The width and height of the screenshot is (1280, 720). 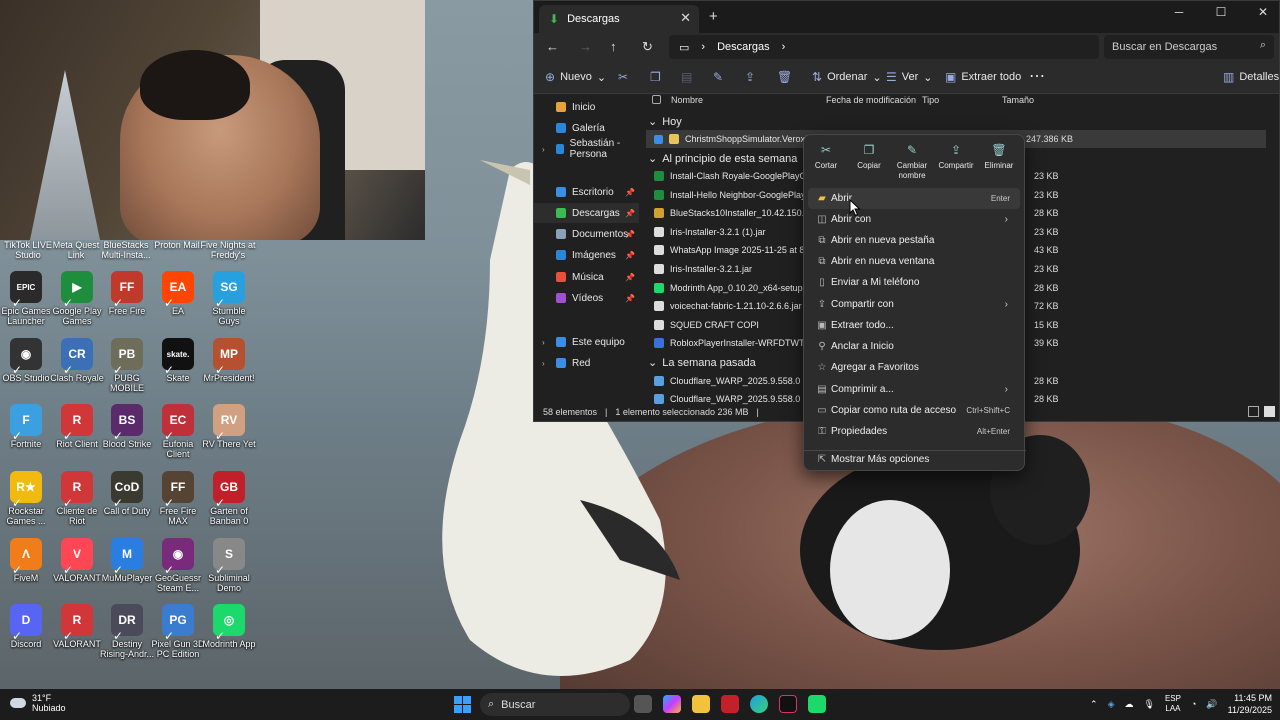 I want to click on column-date: Fecha de modificación, so click(x=871, y=100).